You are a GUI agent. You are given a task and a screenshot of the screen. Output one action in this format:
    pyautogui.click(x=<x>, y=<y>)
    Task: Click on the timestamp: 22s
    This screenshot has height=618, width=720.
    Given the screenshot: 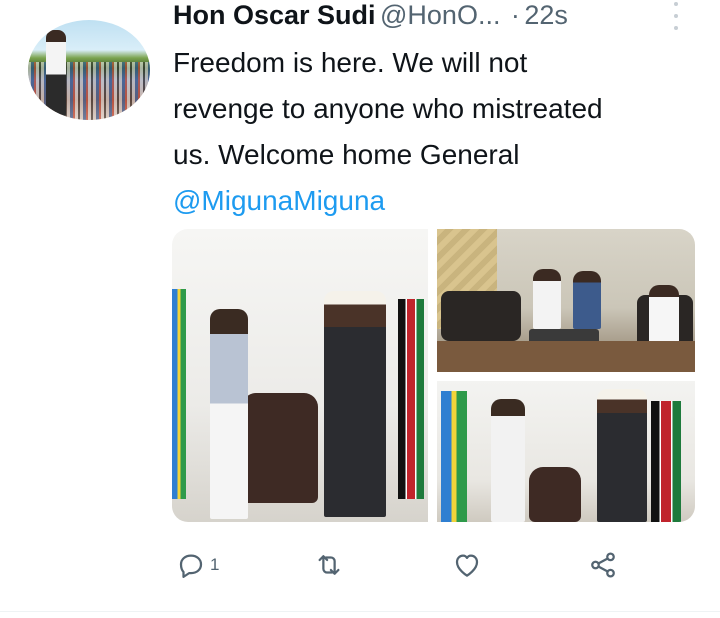 What is the action you would take?
    pyautogui.click(x=546, y=15)
    